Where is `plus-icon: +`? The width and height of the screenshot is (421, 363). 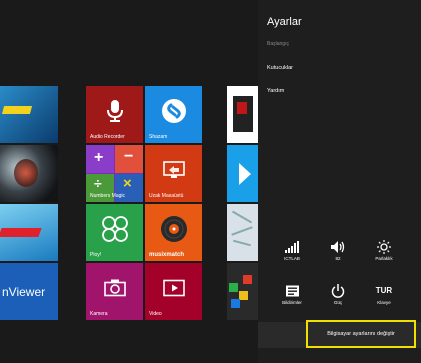
plus-icon: + is located at coordinates (99, 157).